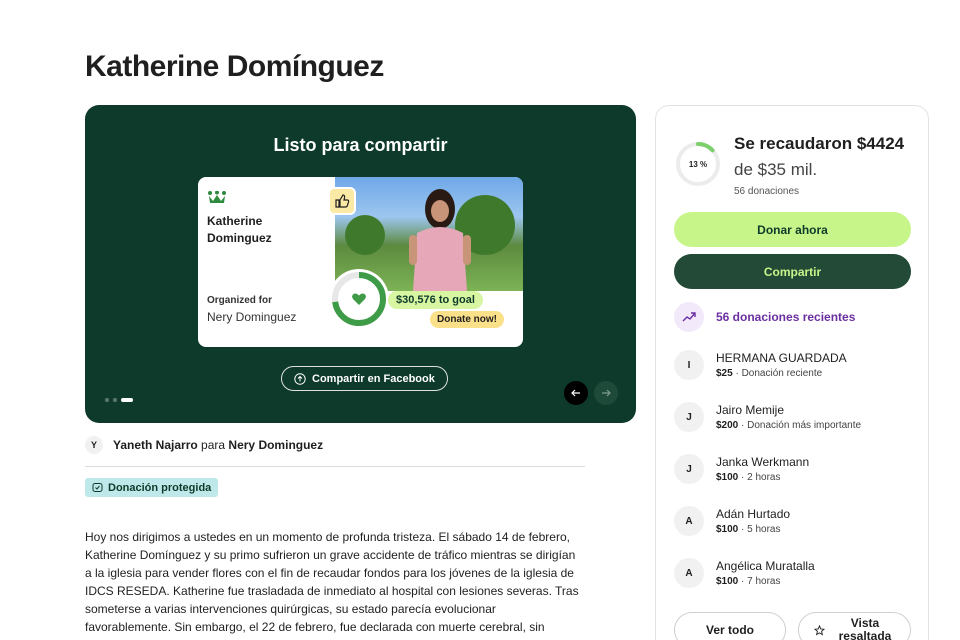 This screenshot has height=640, width=960. I want to click on arrow-right-icon, so click(606, 393).